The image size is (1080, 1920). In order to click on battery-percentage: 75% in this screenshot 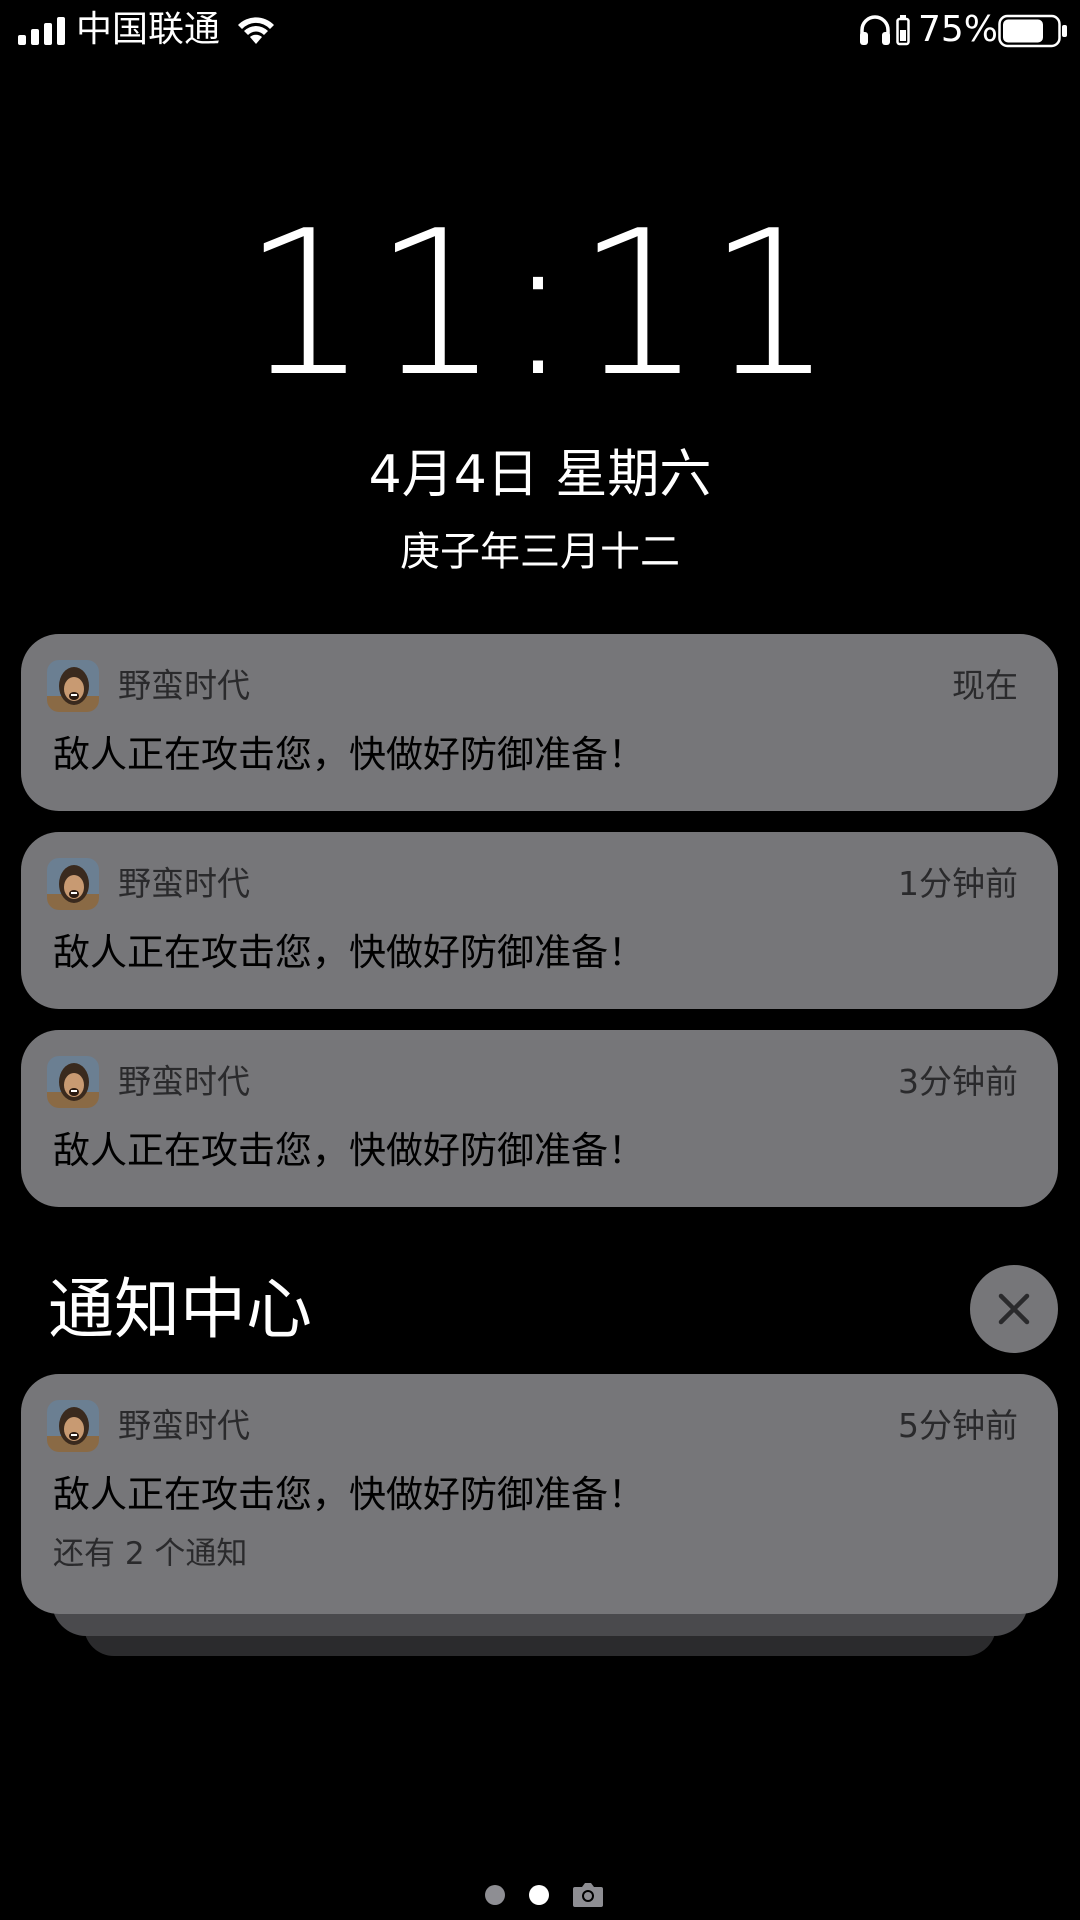, I will do `click(958, 29)`.